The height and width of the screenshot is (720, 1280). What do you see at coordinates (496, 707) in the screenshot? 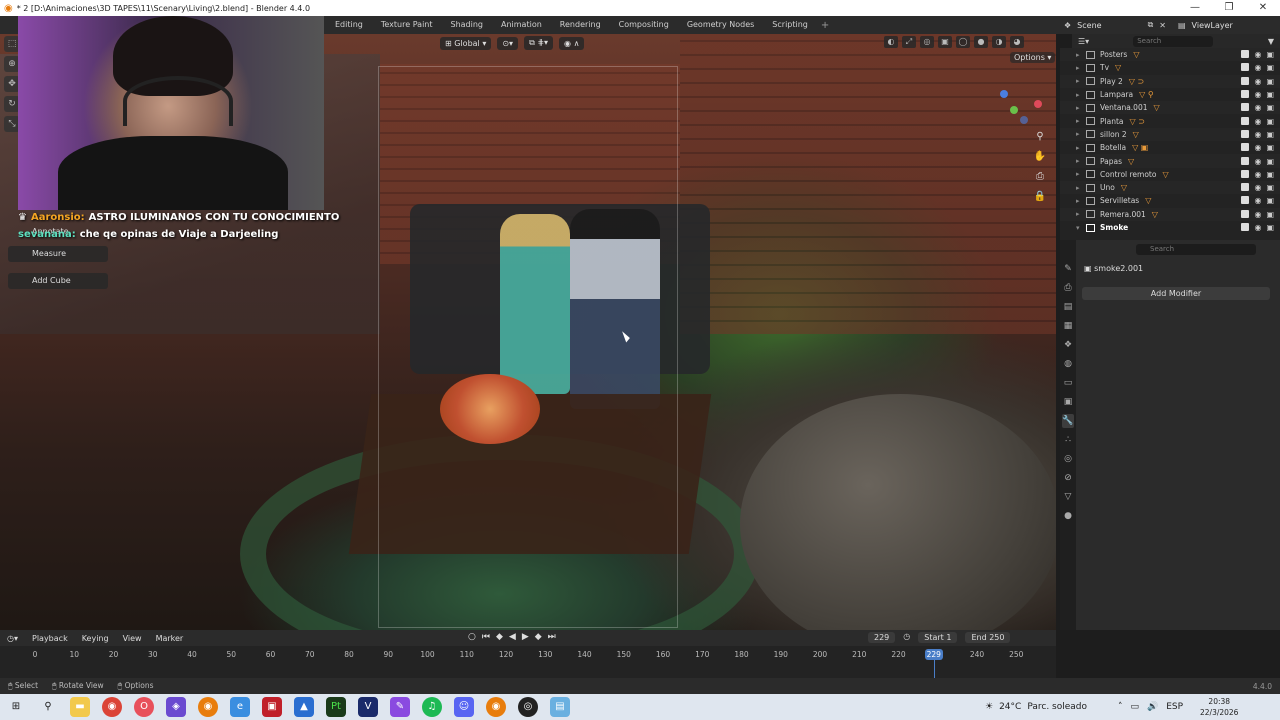
I see `blender-running-icon: ◉` at bounding box center [496, 707].